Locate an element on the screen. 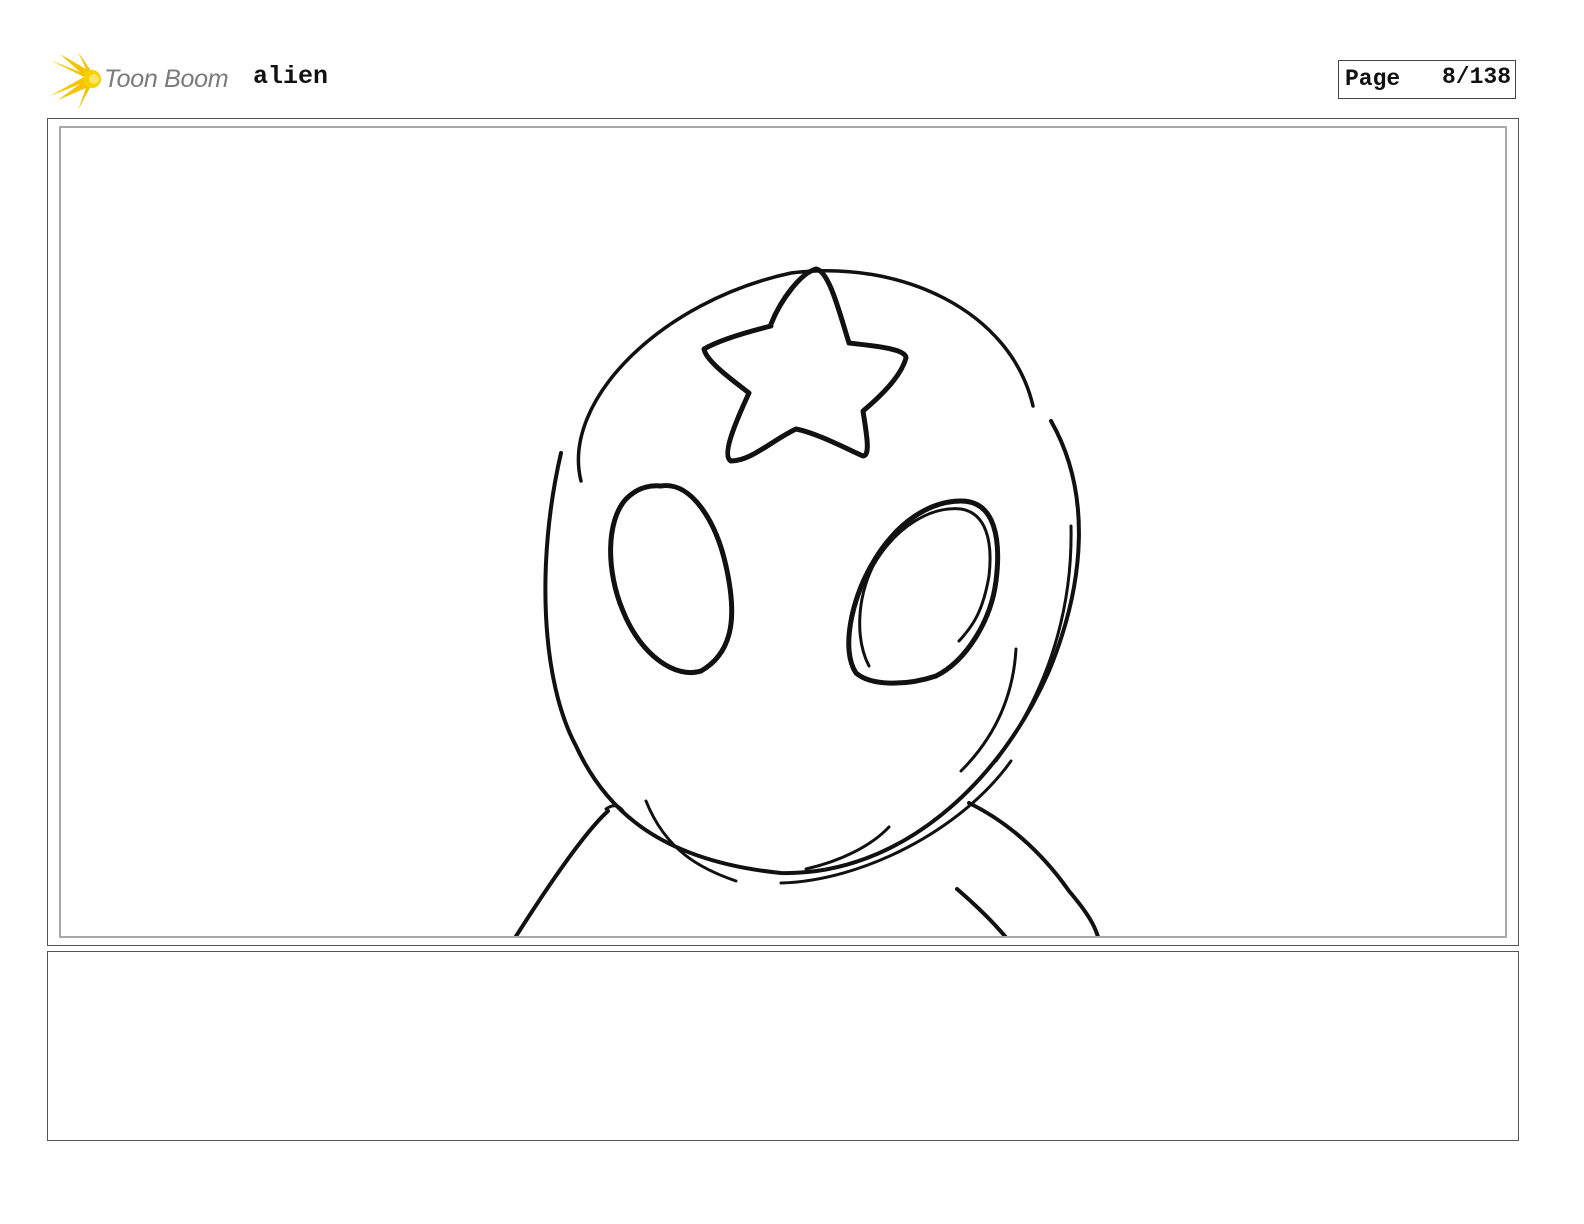 Image resolution: width=1584 pixels, height=1224 pixels. project-title: alien is located at coordinates (291, 76).